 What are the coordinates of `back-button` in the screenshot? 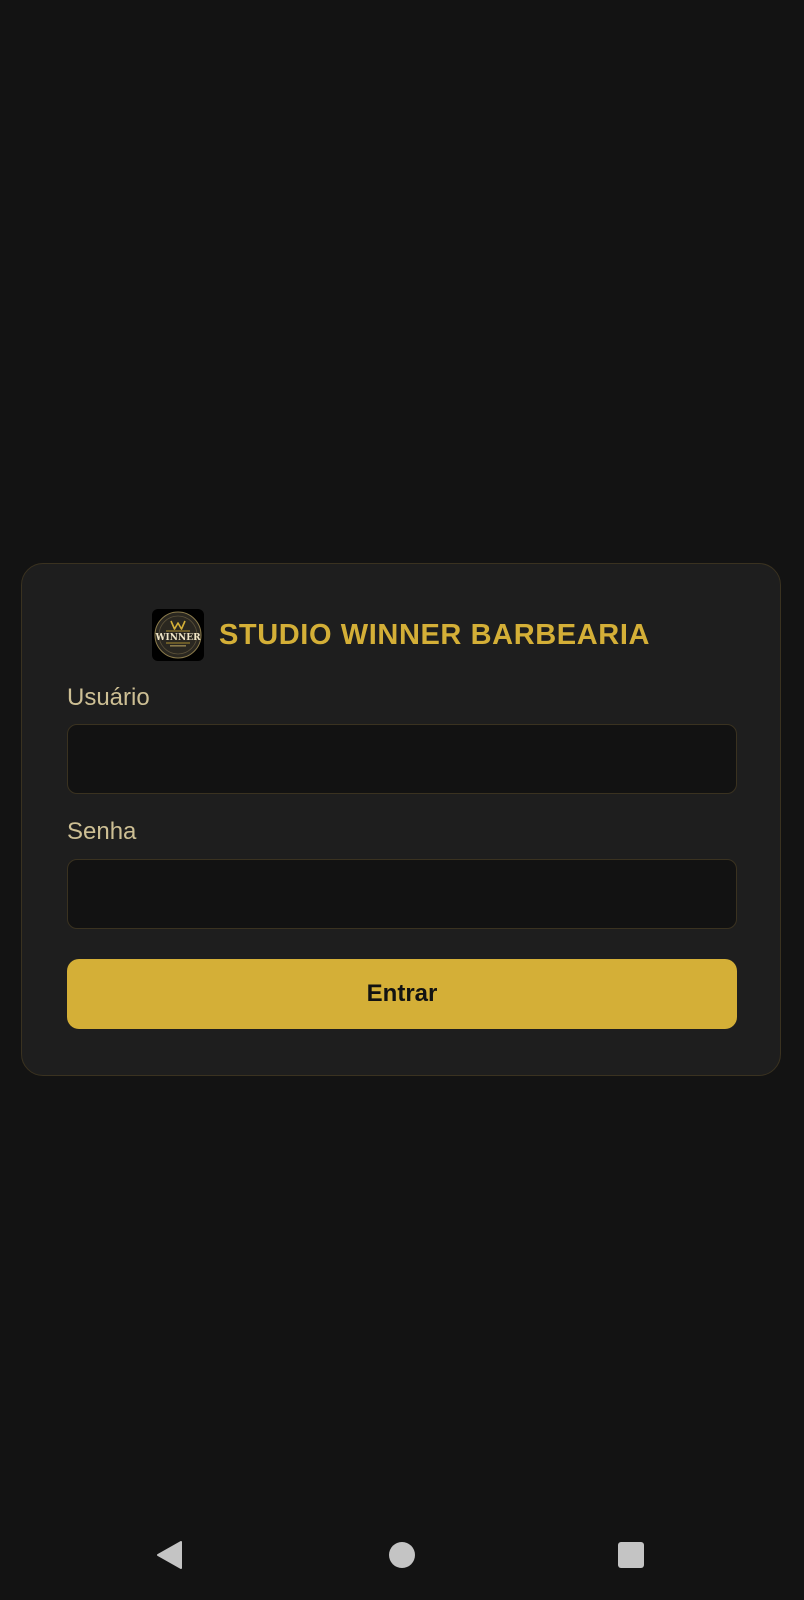 It's located at (169, 1555).